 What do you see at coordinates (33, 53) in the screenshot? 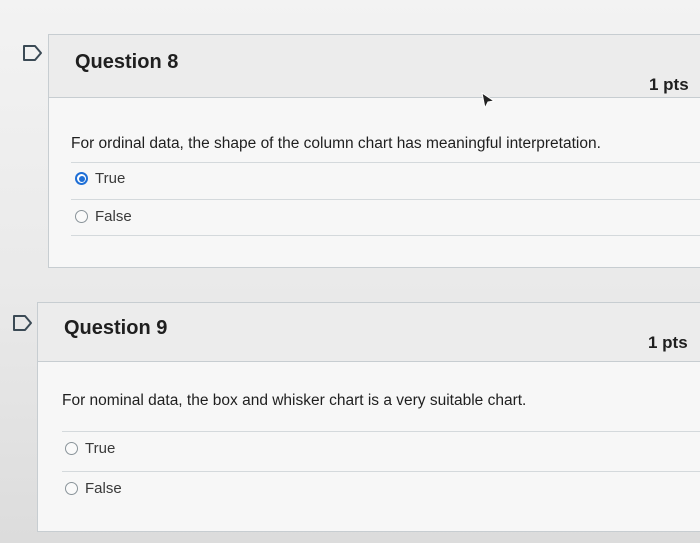
I see `flag-question-8-icon` at bounding box center [33, 53].